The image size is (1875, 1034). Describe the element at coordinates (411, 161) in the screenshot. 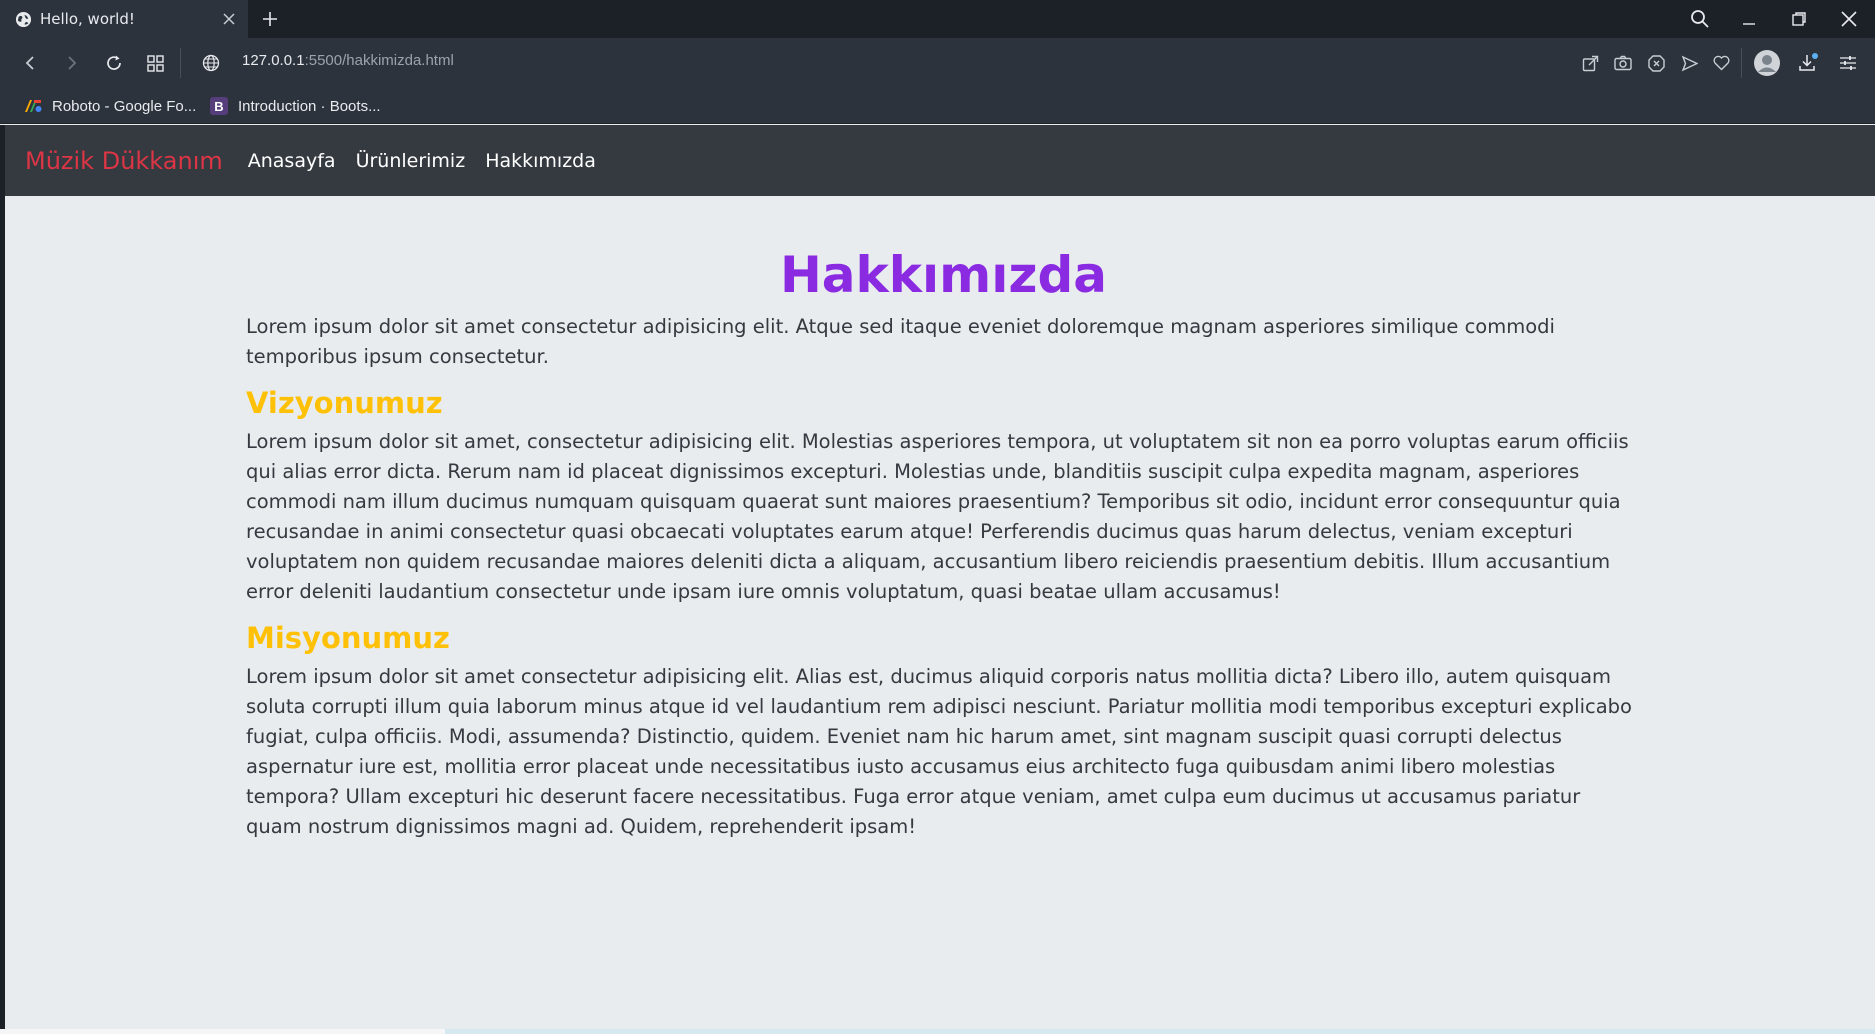

I see `nav-link-urunlerimiz: Ürünlerimiz` at that location.